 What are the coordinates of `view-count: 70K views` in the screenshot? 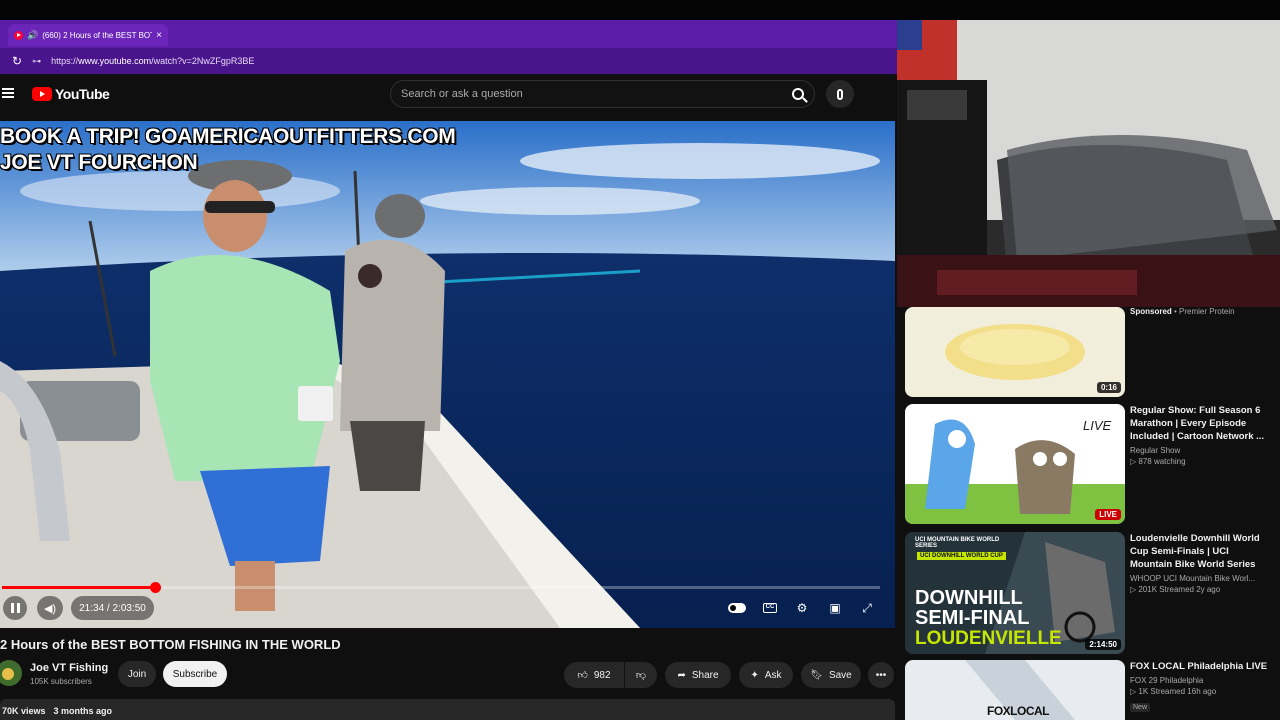 It's located at (24, 711).